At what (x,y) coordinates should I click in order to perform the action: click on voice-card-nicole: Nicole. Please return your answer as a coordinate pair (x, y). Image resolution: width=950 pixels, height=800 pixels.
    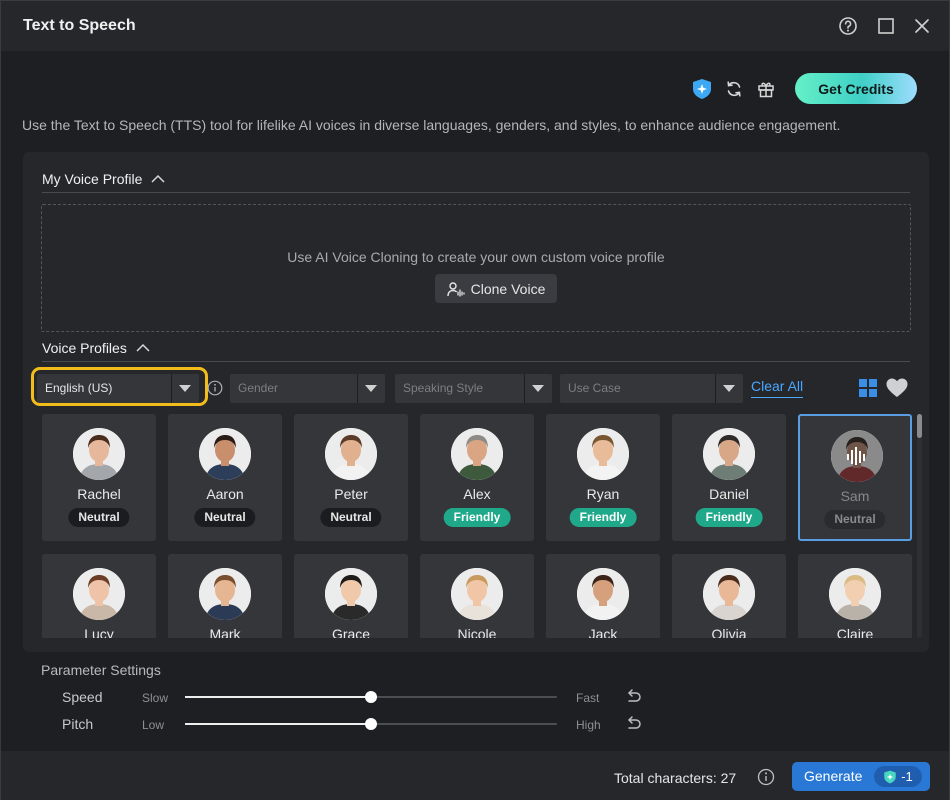
    Looking at the image, I should click on (477, 596).